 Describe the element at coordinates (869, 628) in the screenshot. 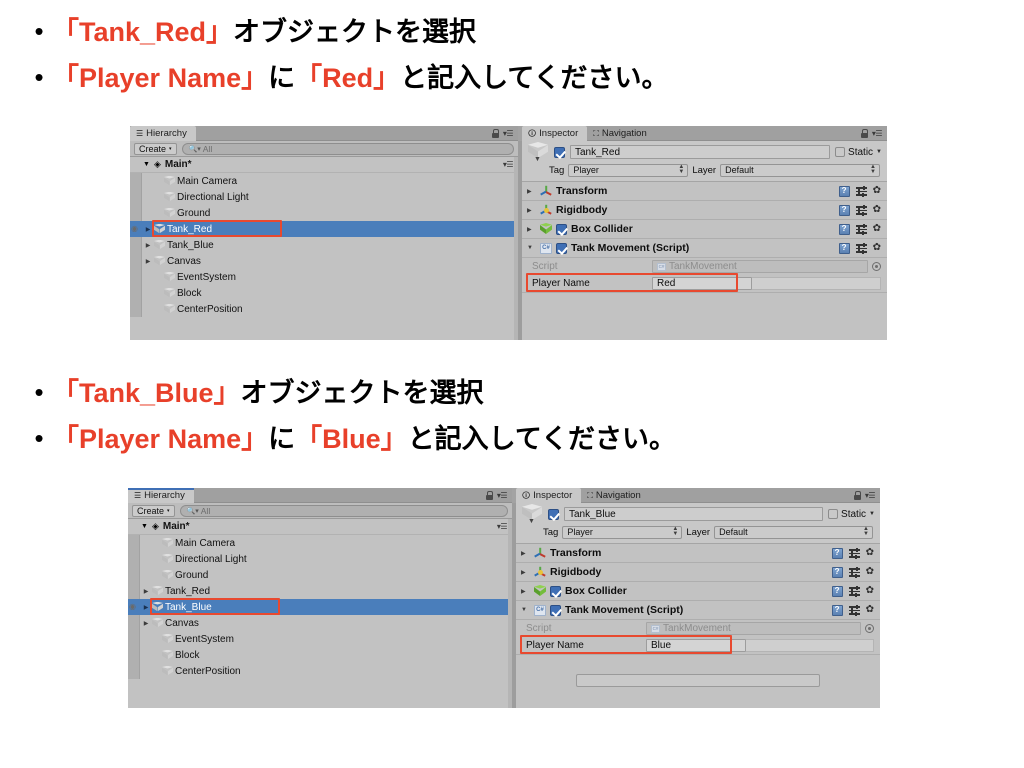

I see `object-picker-icon` at that location.